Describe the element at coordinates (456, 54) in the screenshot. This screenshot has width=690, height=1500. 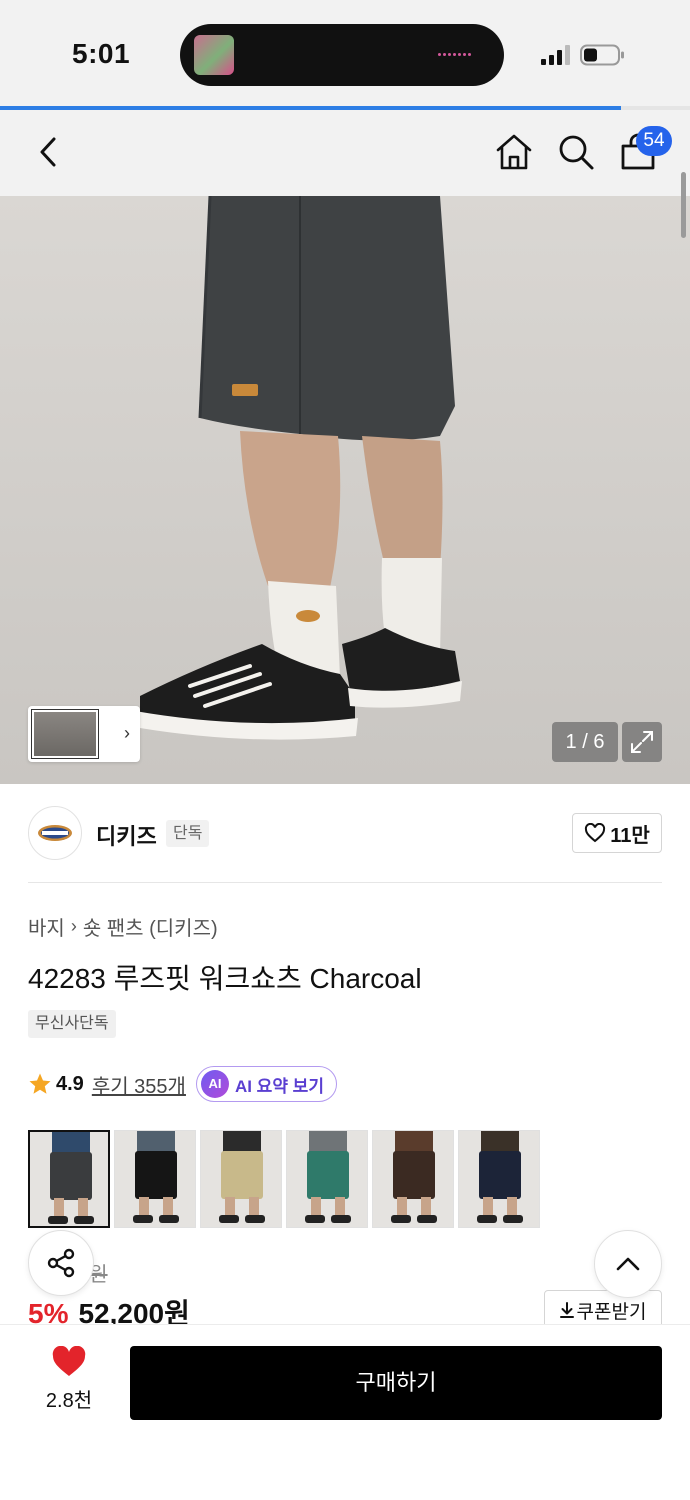
I see `audio-activity-icon` at that location.